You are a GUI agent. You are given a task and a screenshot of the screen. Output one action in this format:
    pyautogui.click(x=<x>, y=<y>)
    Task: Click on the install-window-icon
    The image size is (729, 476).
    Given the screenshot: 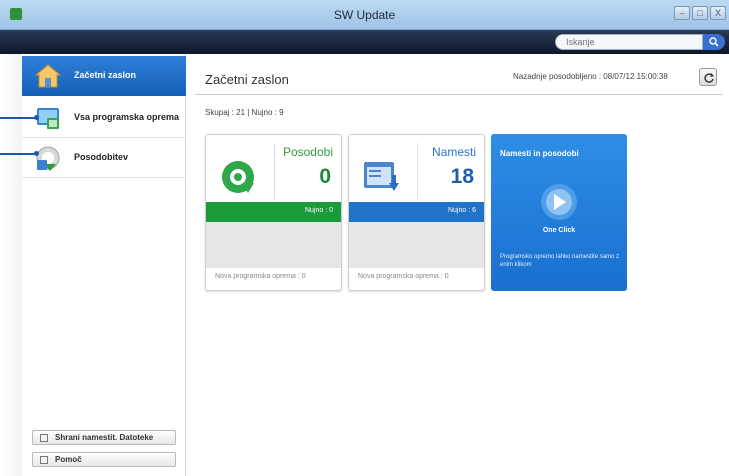 What is the action you would take?
    pyautogui.click(x=381, y=176)
    